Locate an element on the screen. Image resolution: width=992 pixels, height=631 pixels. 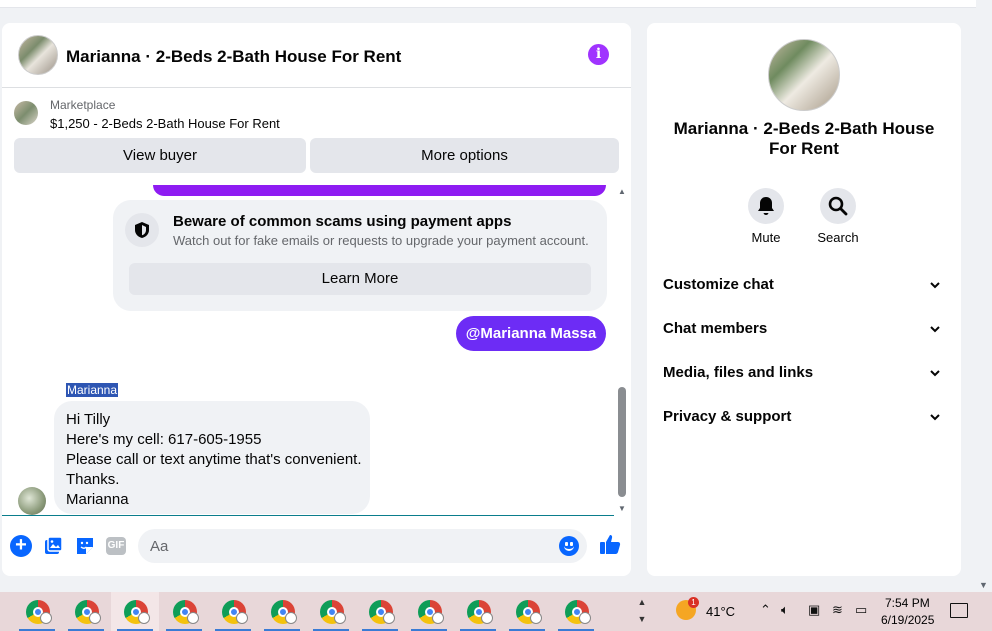
view-buyer-button: View buyer is located at coordinates (160, 155).